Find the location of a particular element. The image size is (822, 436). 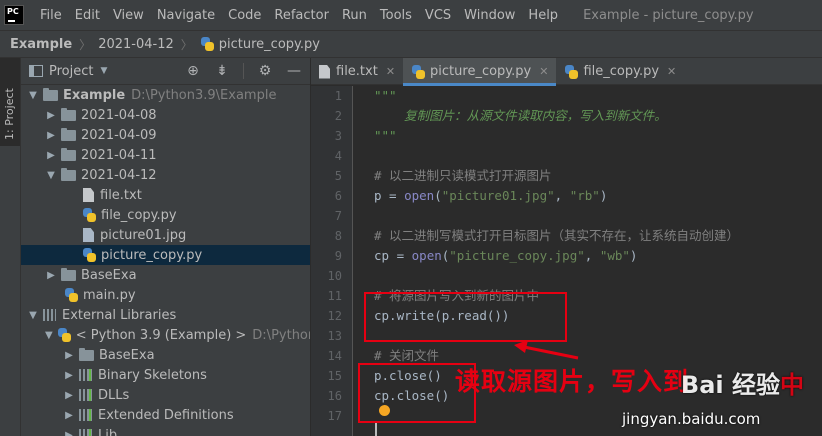

tab-file-txt: file.txt ✕ is located at coordinates (357, 71).